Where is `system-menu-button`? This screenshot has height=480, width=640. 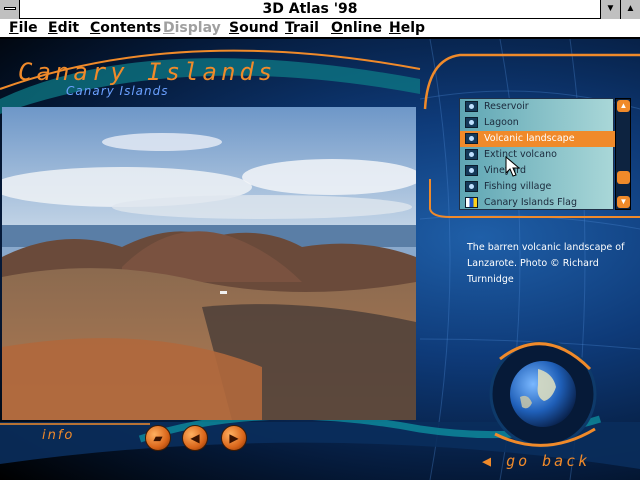 system-menu-button is located at coordinates (10, 9).